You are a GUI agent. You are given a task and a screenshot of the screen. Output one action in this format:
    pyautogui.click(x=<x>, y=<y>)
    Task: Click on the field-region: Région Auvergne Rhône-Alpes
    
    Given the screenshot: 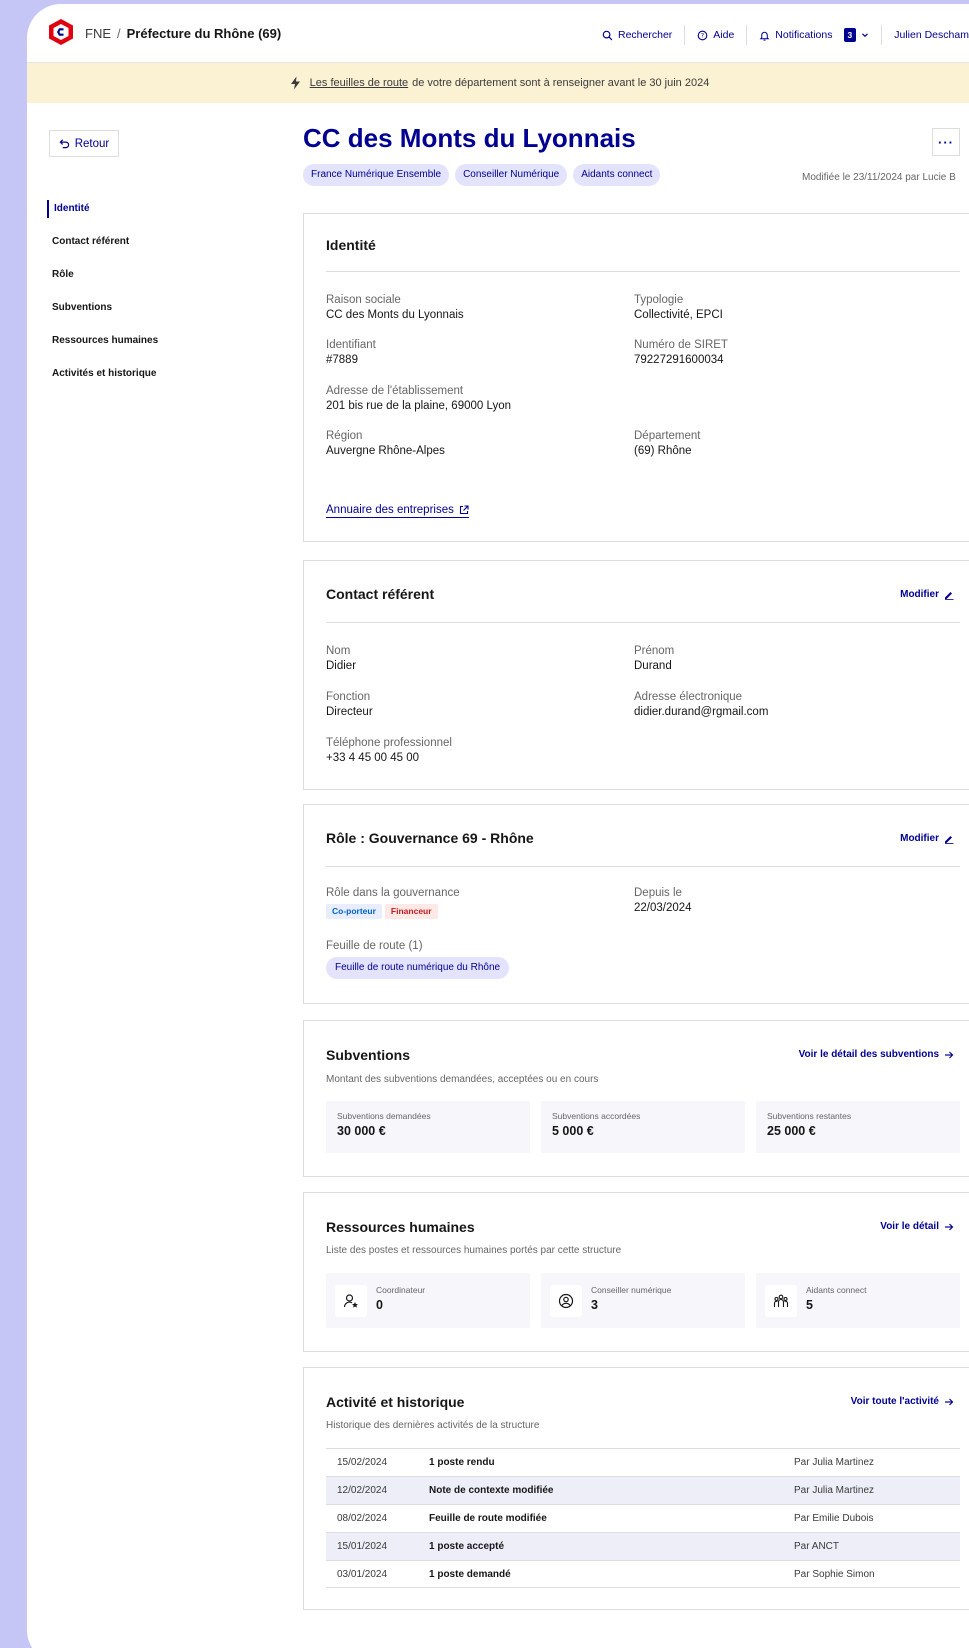 What is the action you would take?
    pyautogui.click(x=385, y=443)
    